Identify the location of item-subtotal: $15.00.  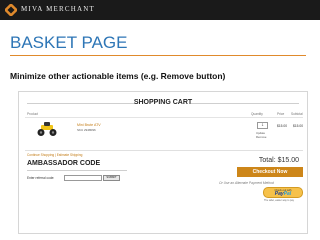
(298, 126).